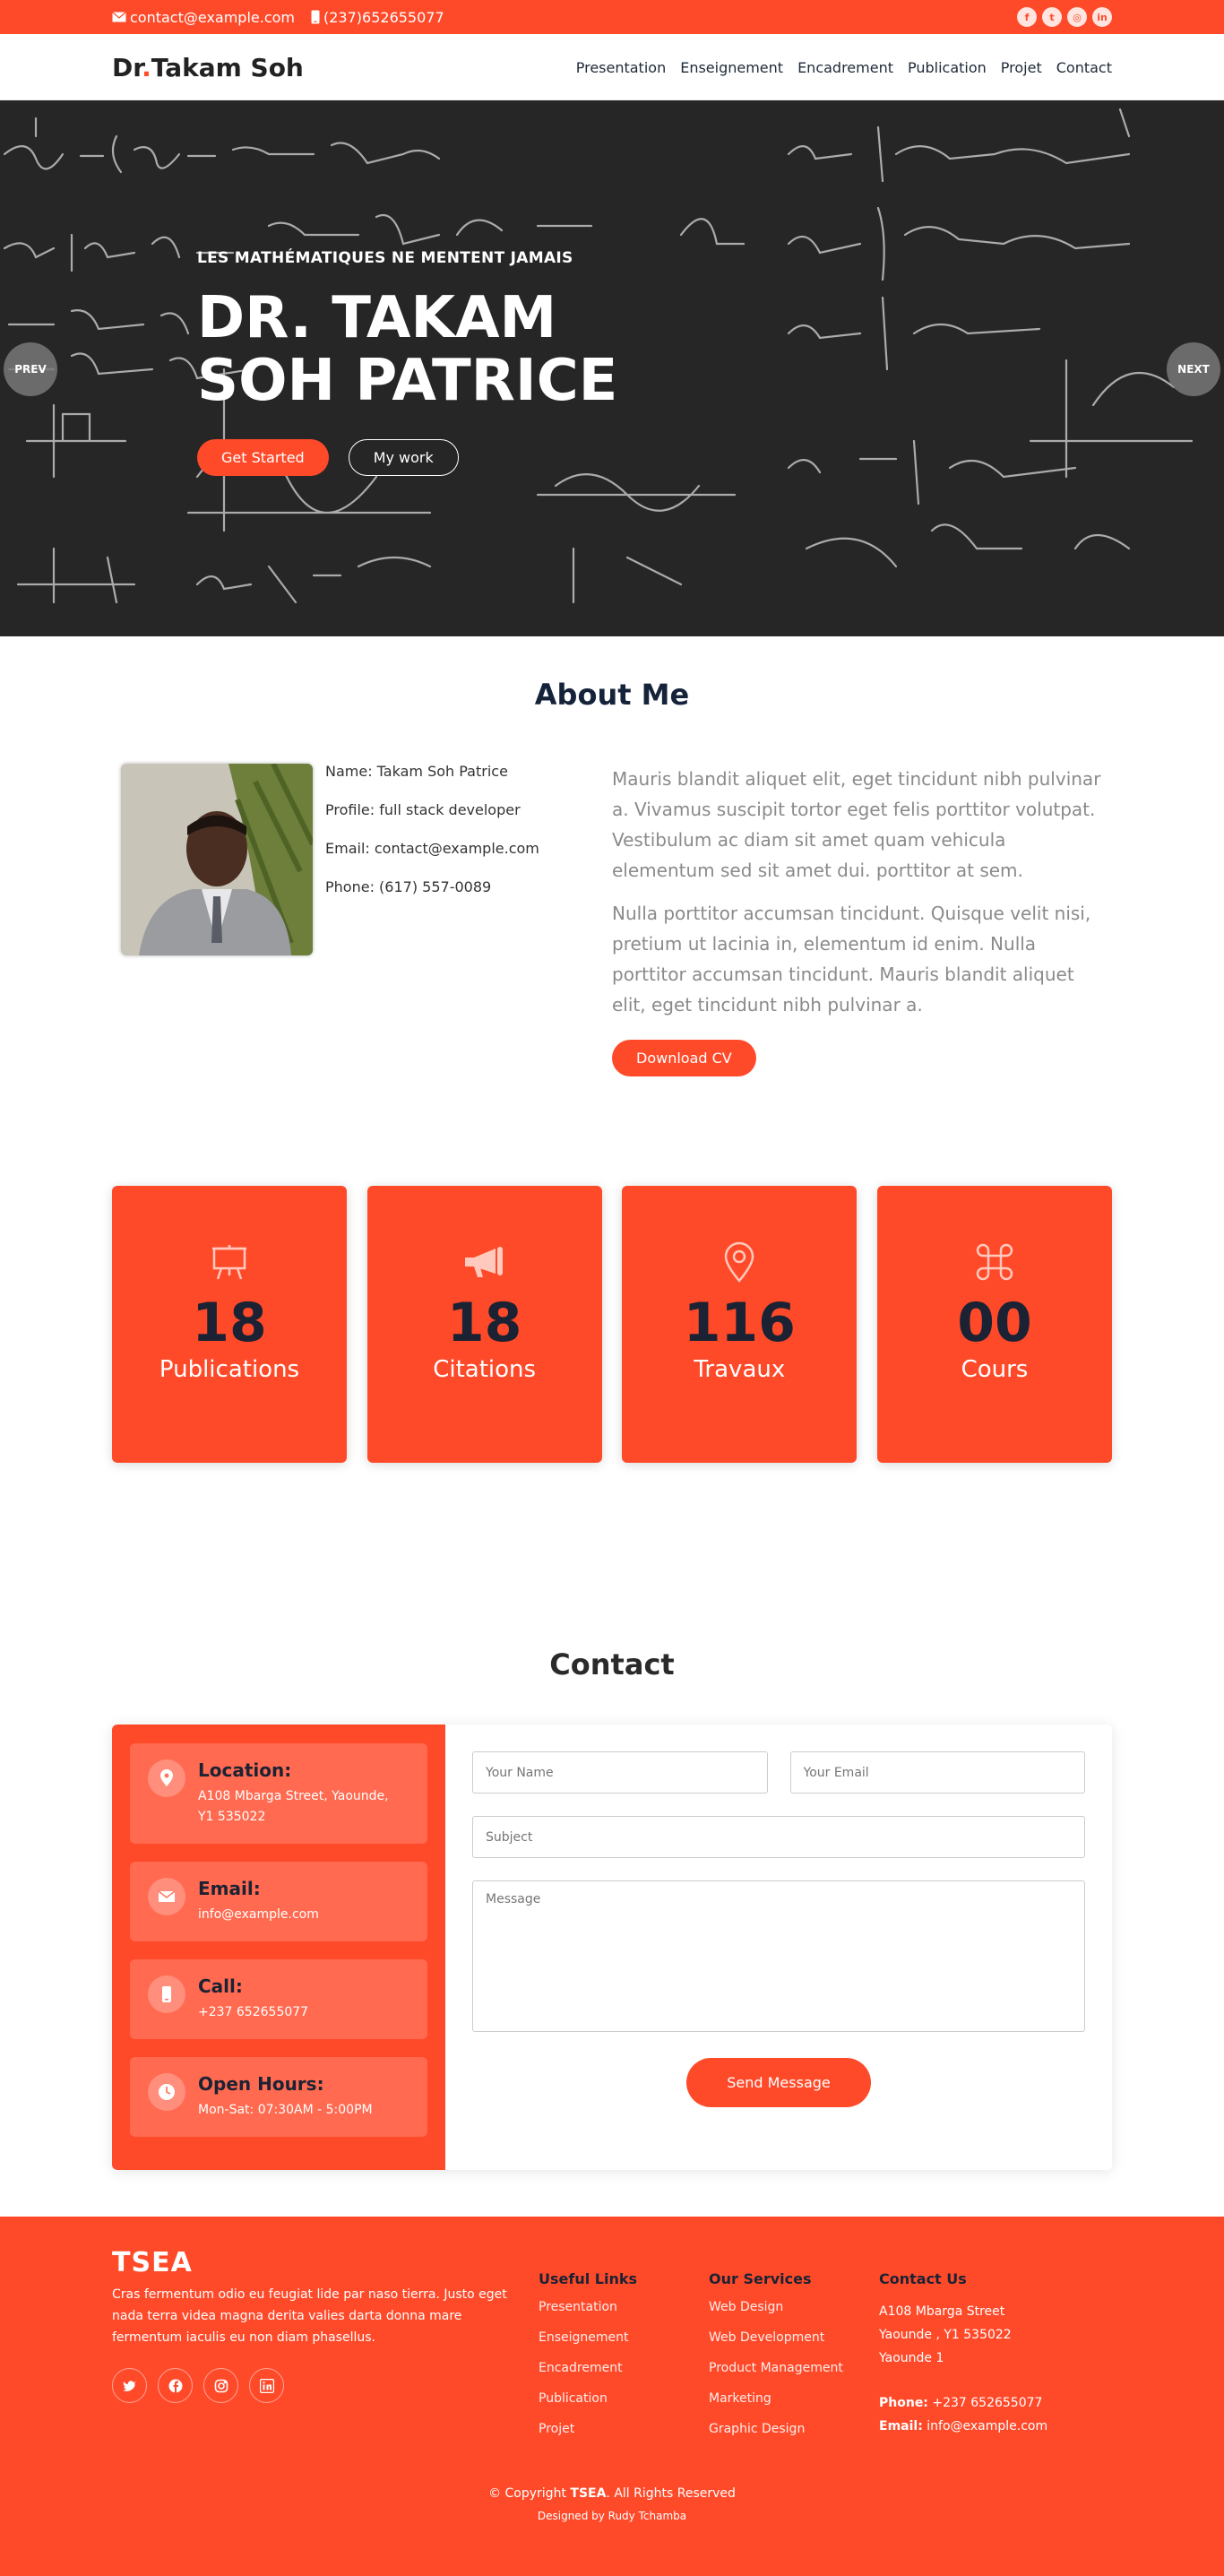  I want to click on topbar-phone: (237)652655077, so click(378, 17).